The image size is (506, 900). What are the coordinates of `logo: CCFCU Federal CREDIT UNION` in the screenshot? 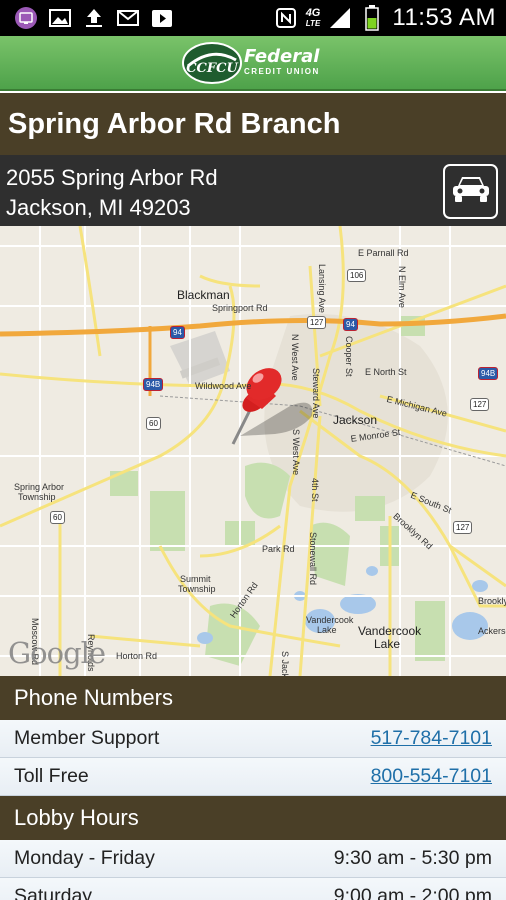 It's located at (255, 63).